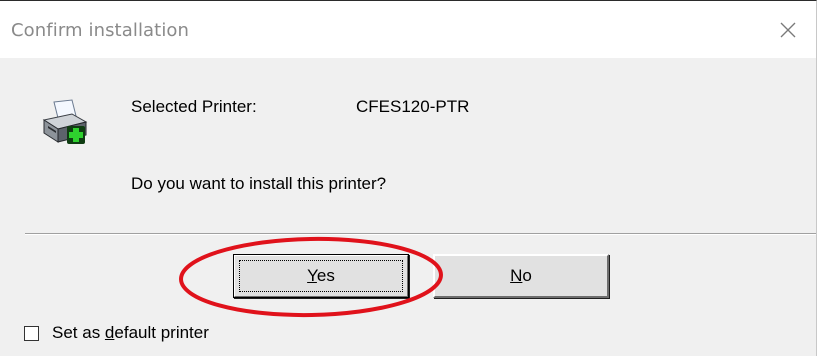 This screenshot has width=817, height=356. Describe the element at coordinates (109, 332) in the screenshot. I see `checkbox-mnemonic: d` at that location.